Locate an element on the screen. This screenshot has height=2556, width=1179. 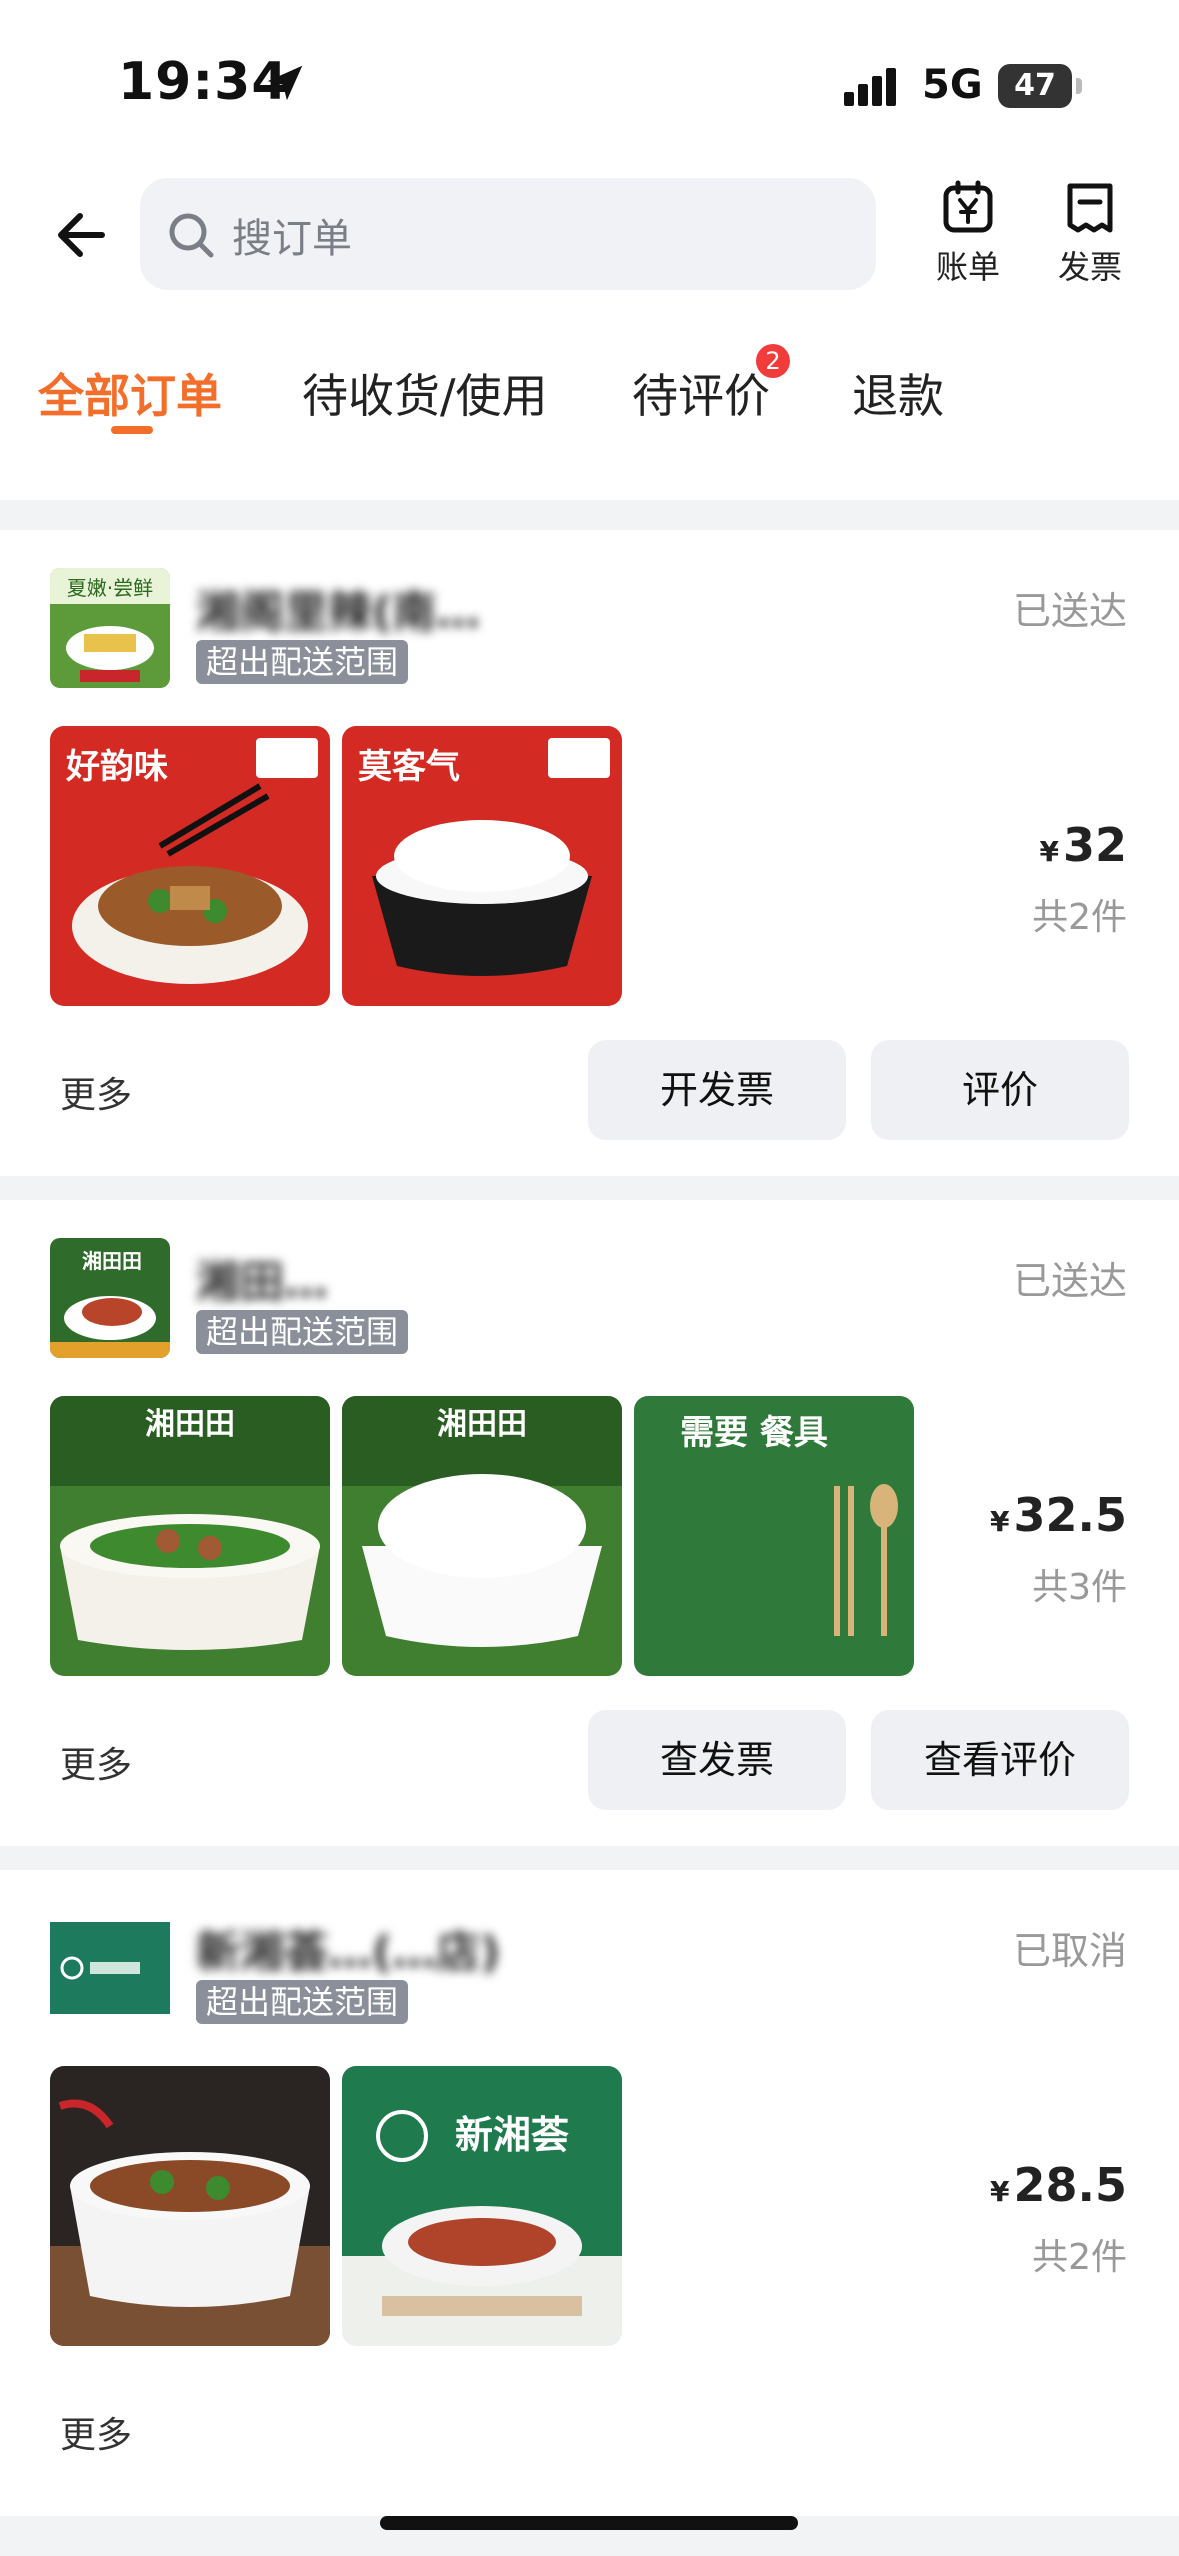
item-image: 好韵味 is located at coordinates (190, 866).